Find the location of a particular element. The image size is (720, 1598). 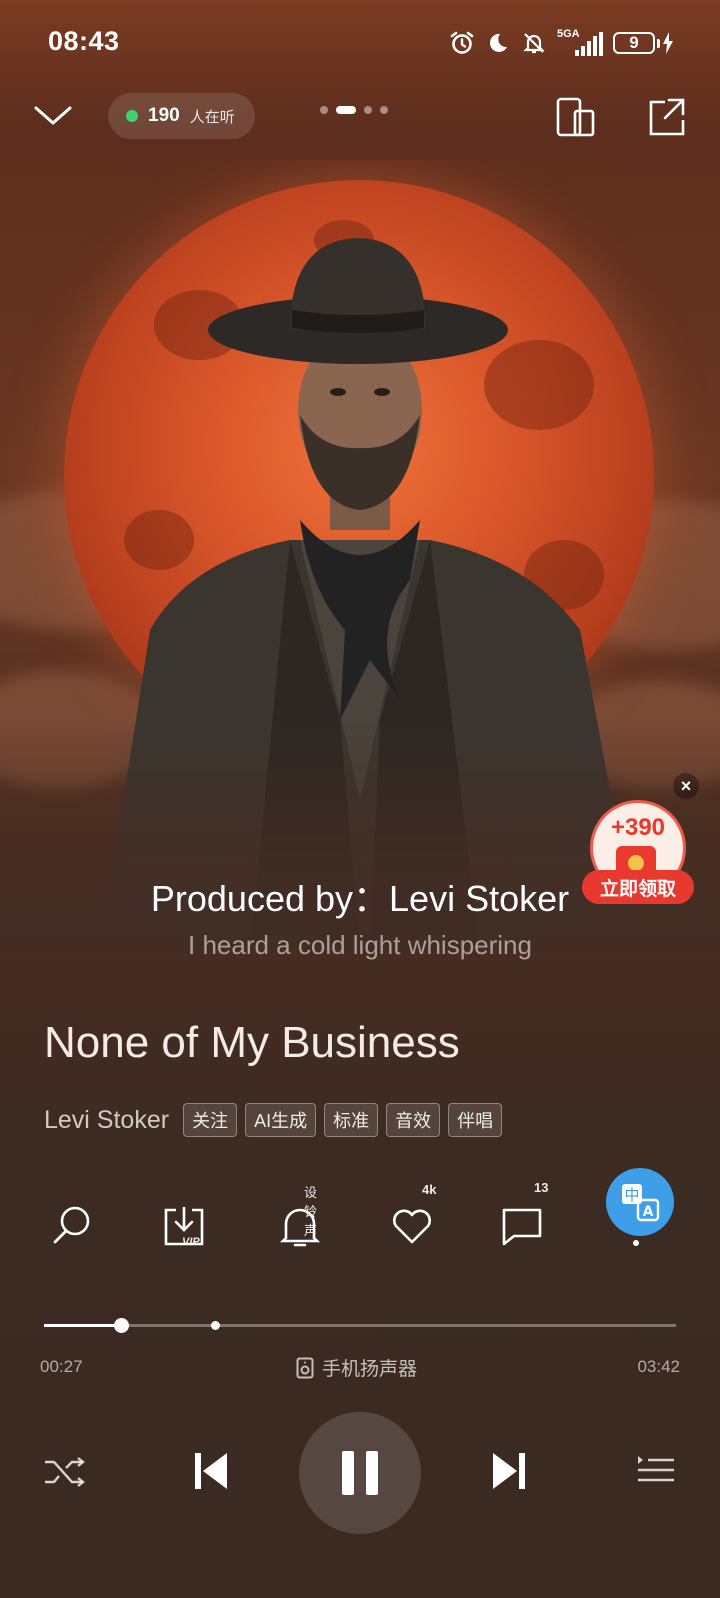

search-lyrics-button is located at coordinates (72, 1226).